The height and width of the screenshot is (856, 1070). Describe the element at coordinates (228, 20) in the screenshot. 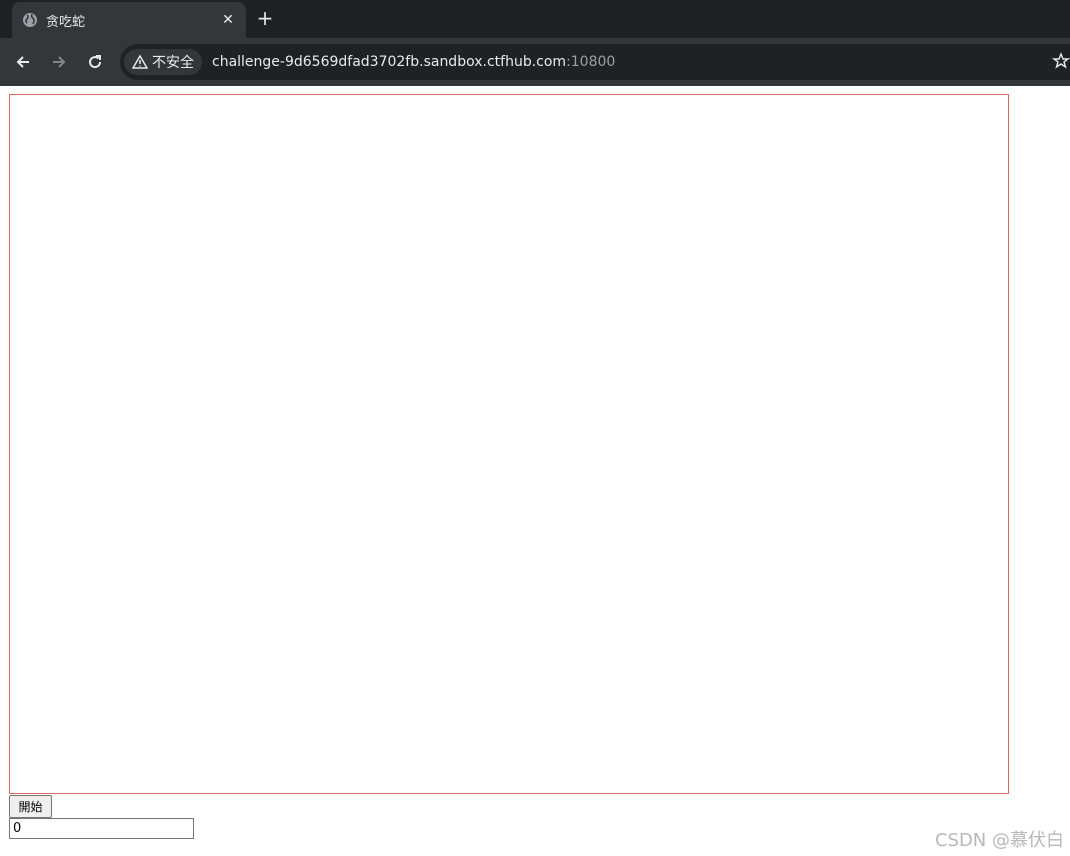

I see `close-icon: ✕` at that location.